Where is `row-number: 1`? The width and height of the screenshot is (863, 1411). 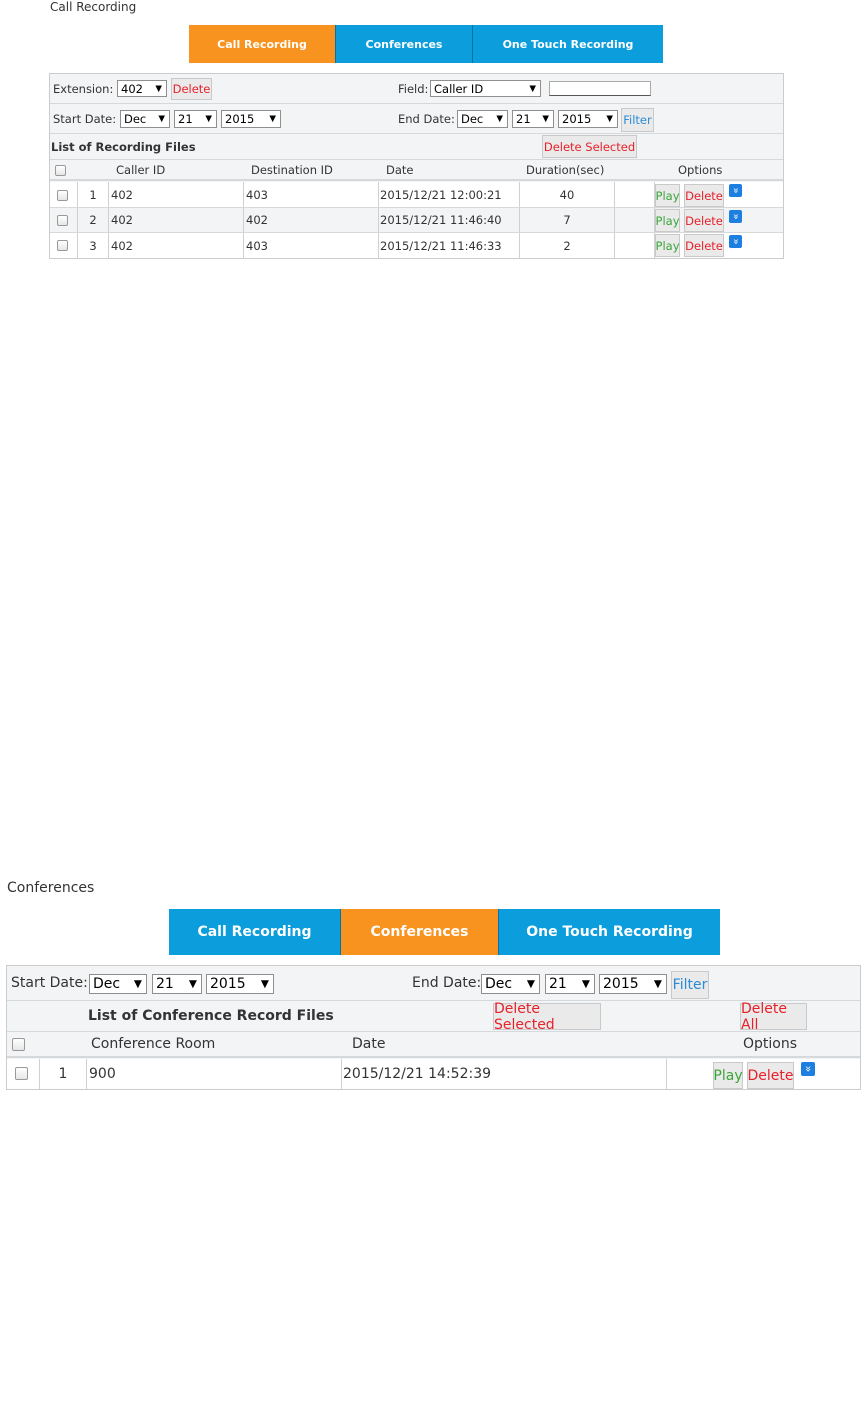
row-number: 1 is located at coordinates (93, 194).